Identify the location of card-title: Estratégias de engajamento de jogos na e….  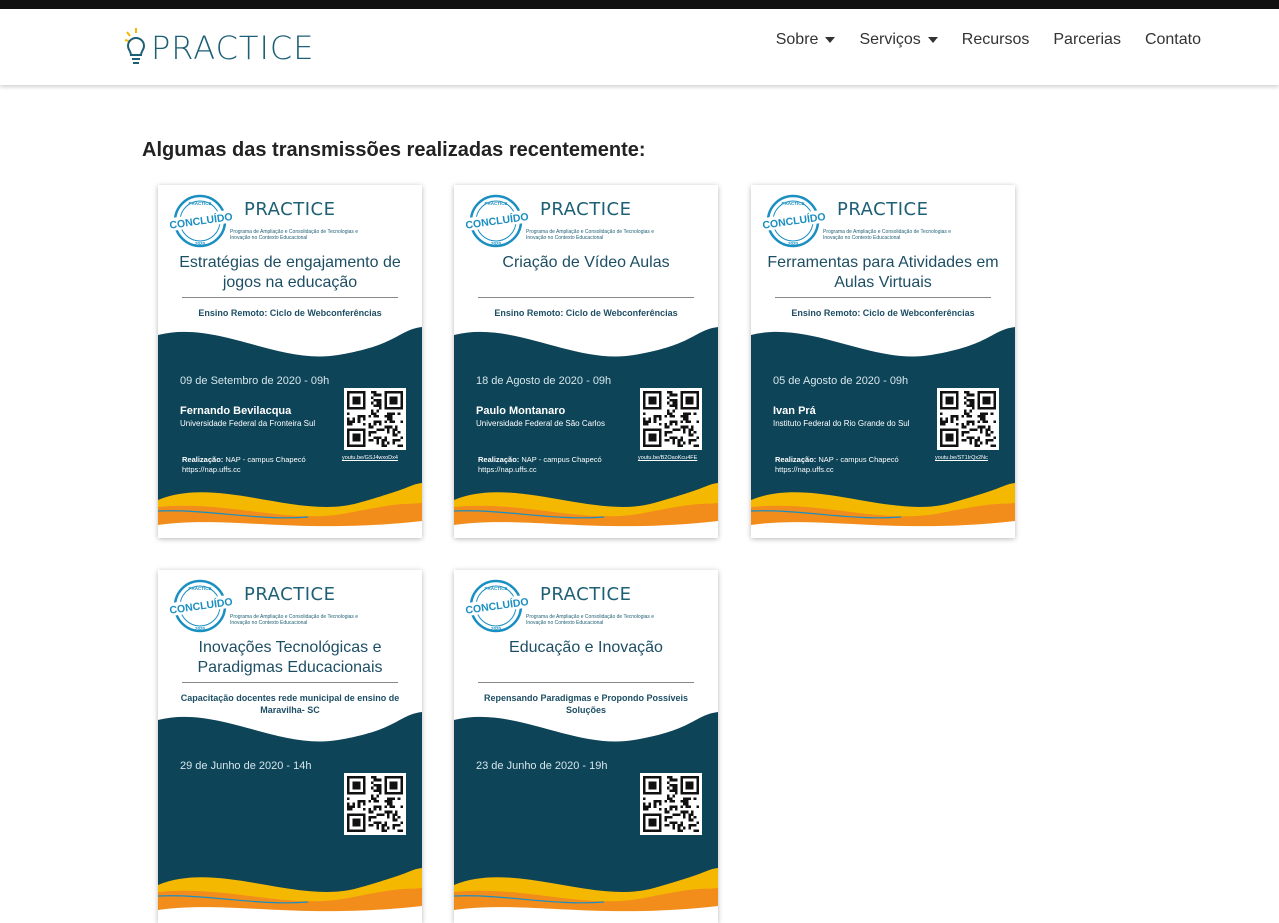
(290, 272).